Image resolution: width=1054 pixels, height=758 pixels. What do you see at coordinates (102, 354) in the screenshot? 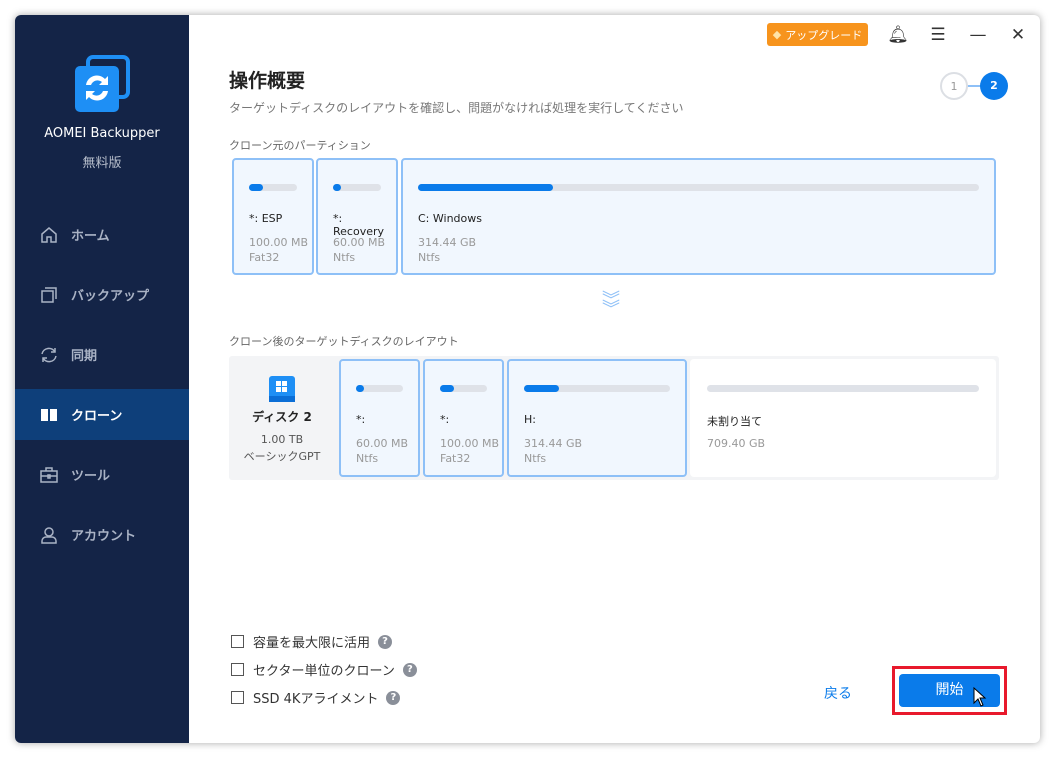
I see `sidebar-item-sync: 同期` at bounding box center [102, 354].